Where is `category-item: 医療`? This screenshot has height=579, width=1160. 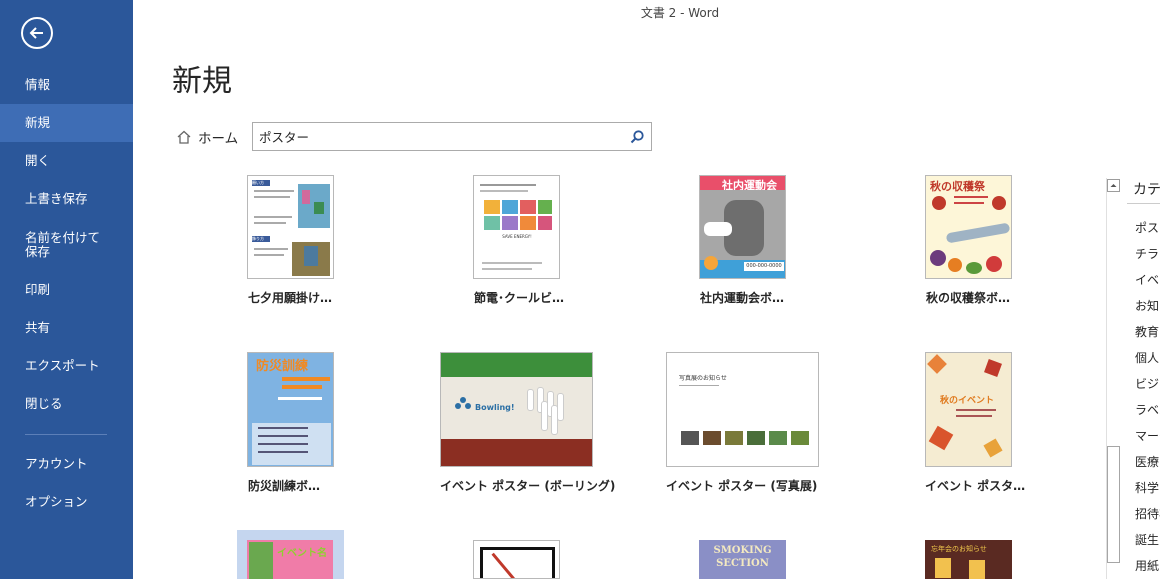 category-item: 医療 is located at coordinates (1147, 461).